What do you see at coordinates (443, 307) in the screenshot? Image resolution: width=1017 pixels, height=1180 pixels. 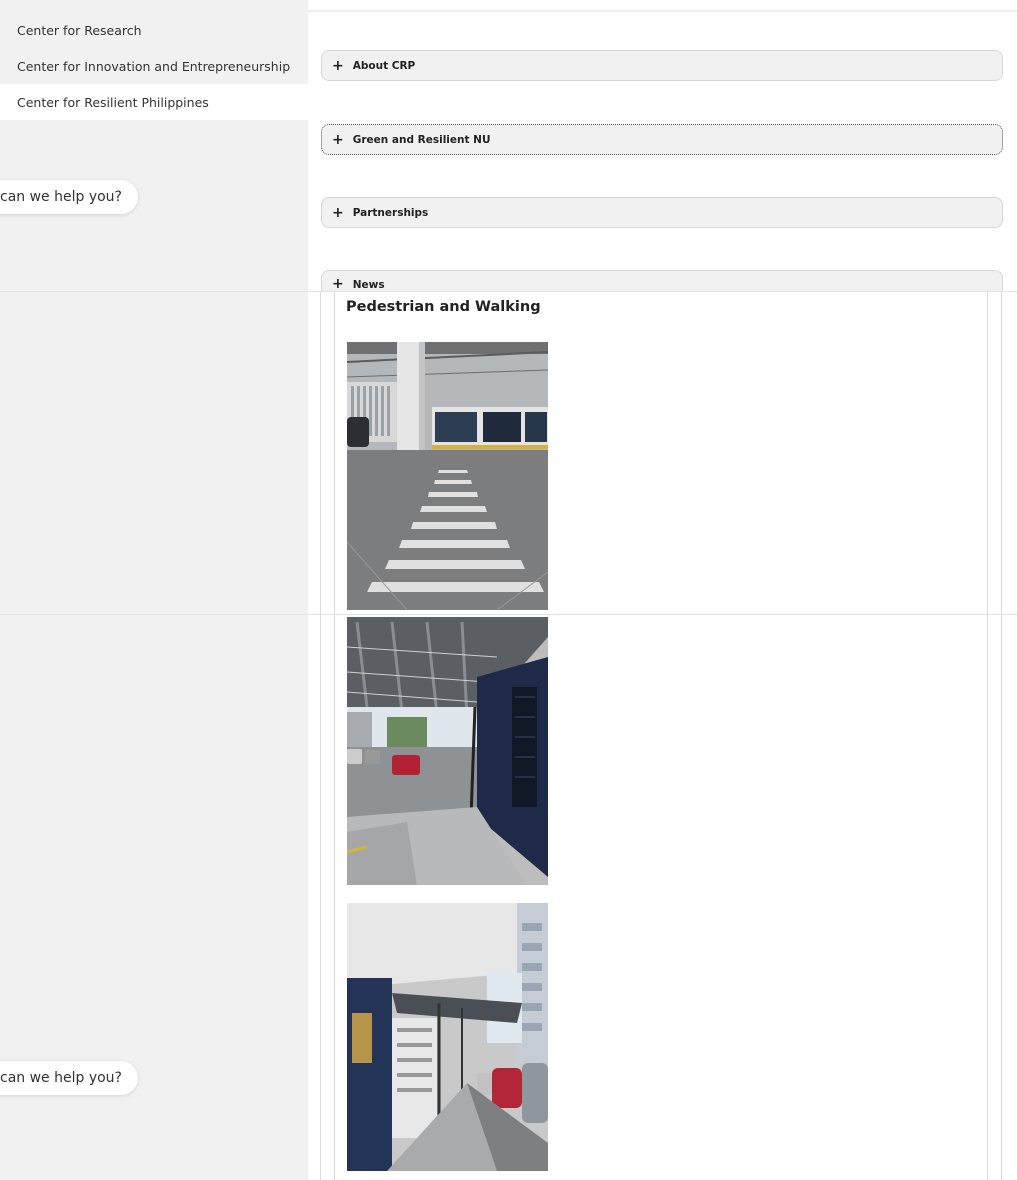 I see `section-title: Pedestrian and Walking` at bounding box center [443, 307].